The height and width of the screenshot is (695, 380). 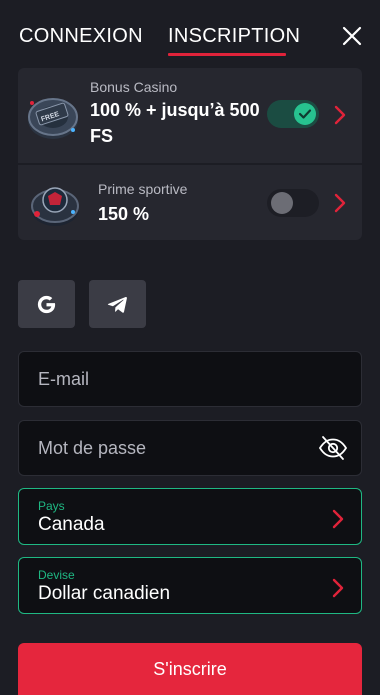 What do you see at coordinates (53, 118) in the screenshot?
I see `casino-chip-icon: FREE` at bounding box center [53, 118].